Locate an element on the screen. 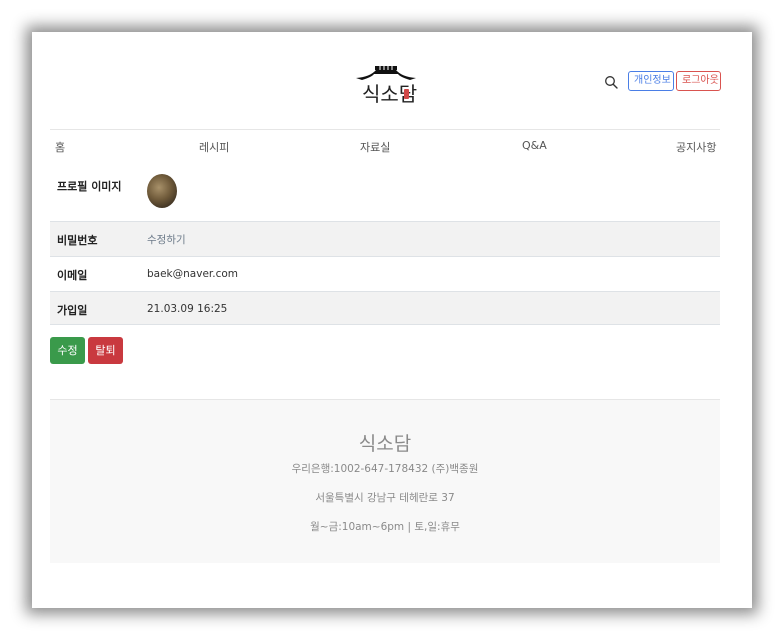  nav-notice: 공지사항 is located at coordinates (696, 147).